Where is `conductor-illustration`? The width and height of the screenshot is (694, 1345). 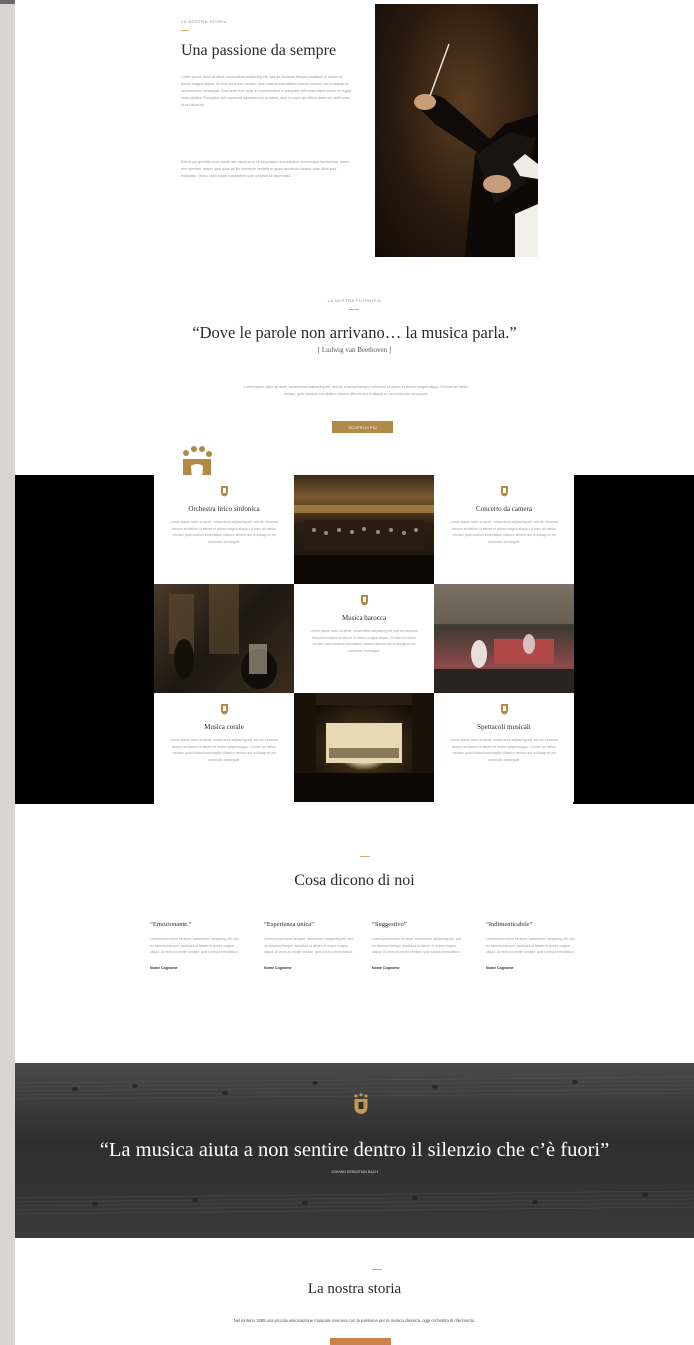
conductor-illustration is located at coordinates (476, 150).